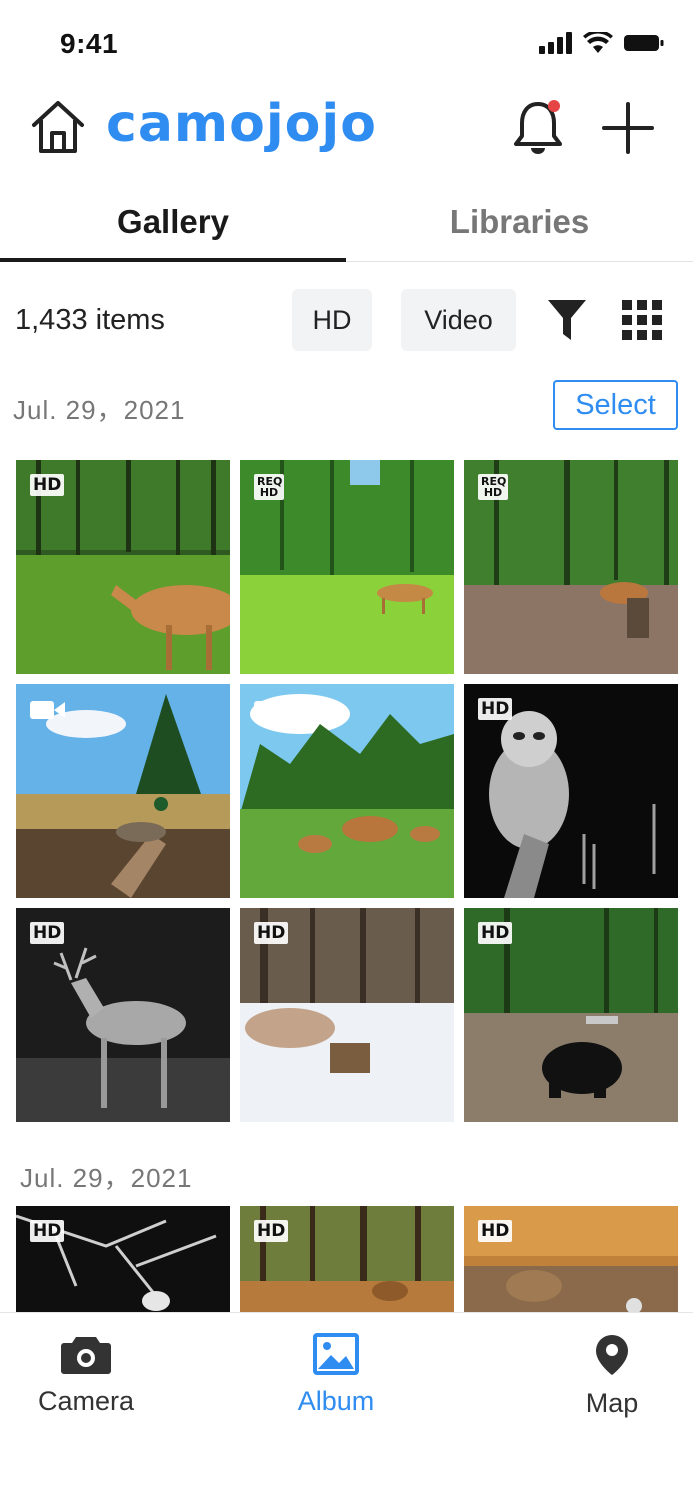  I want to click on grid-view-button, so click(642, 320).